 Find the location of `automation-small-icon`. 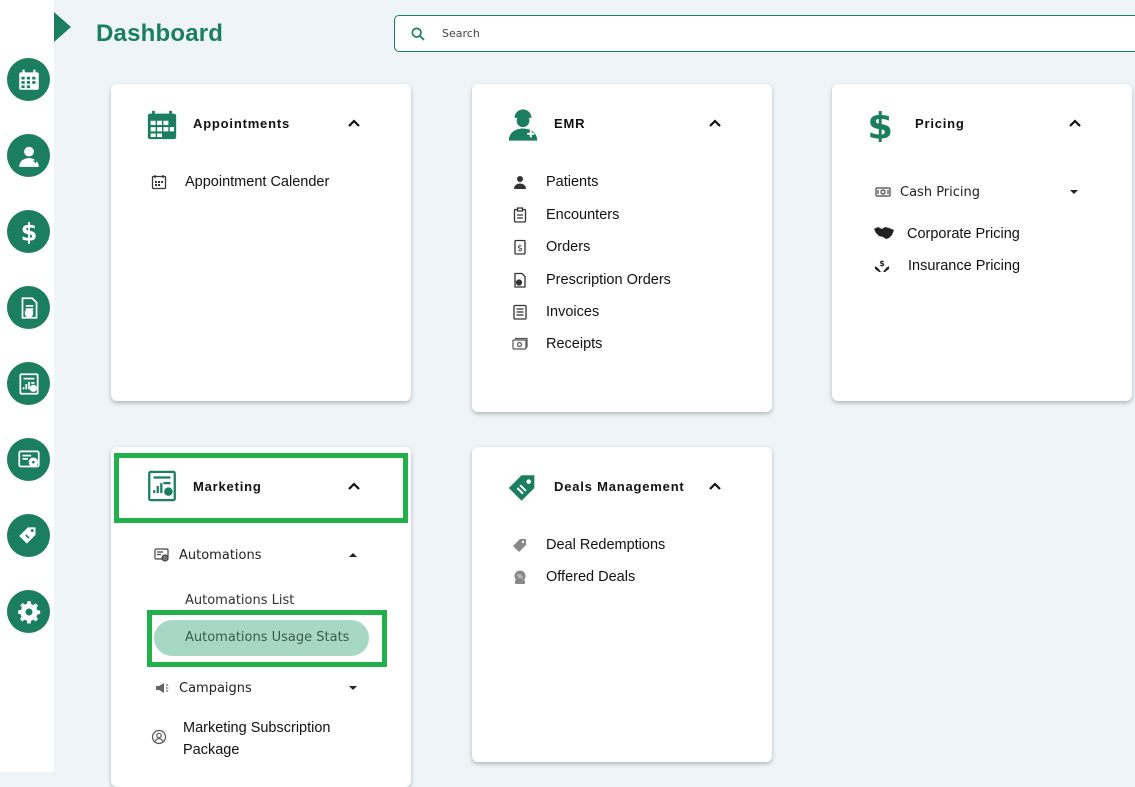

automation-small-icon is located at coordinates (162, 555).